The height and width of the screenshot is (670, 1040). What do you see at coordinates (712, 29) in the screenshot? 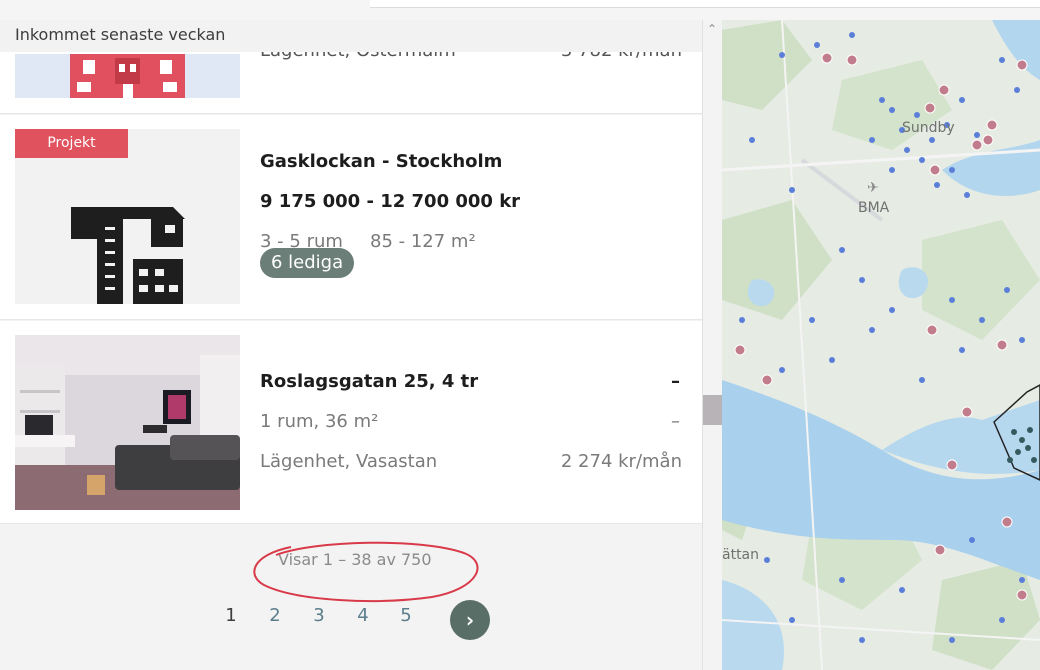
I see `scroll-up-icon: ⌃` at bounding box center [712, 29].